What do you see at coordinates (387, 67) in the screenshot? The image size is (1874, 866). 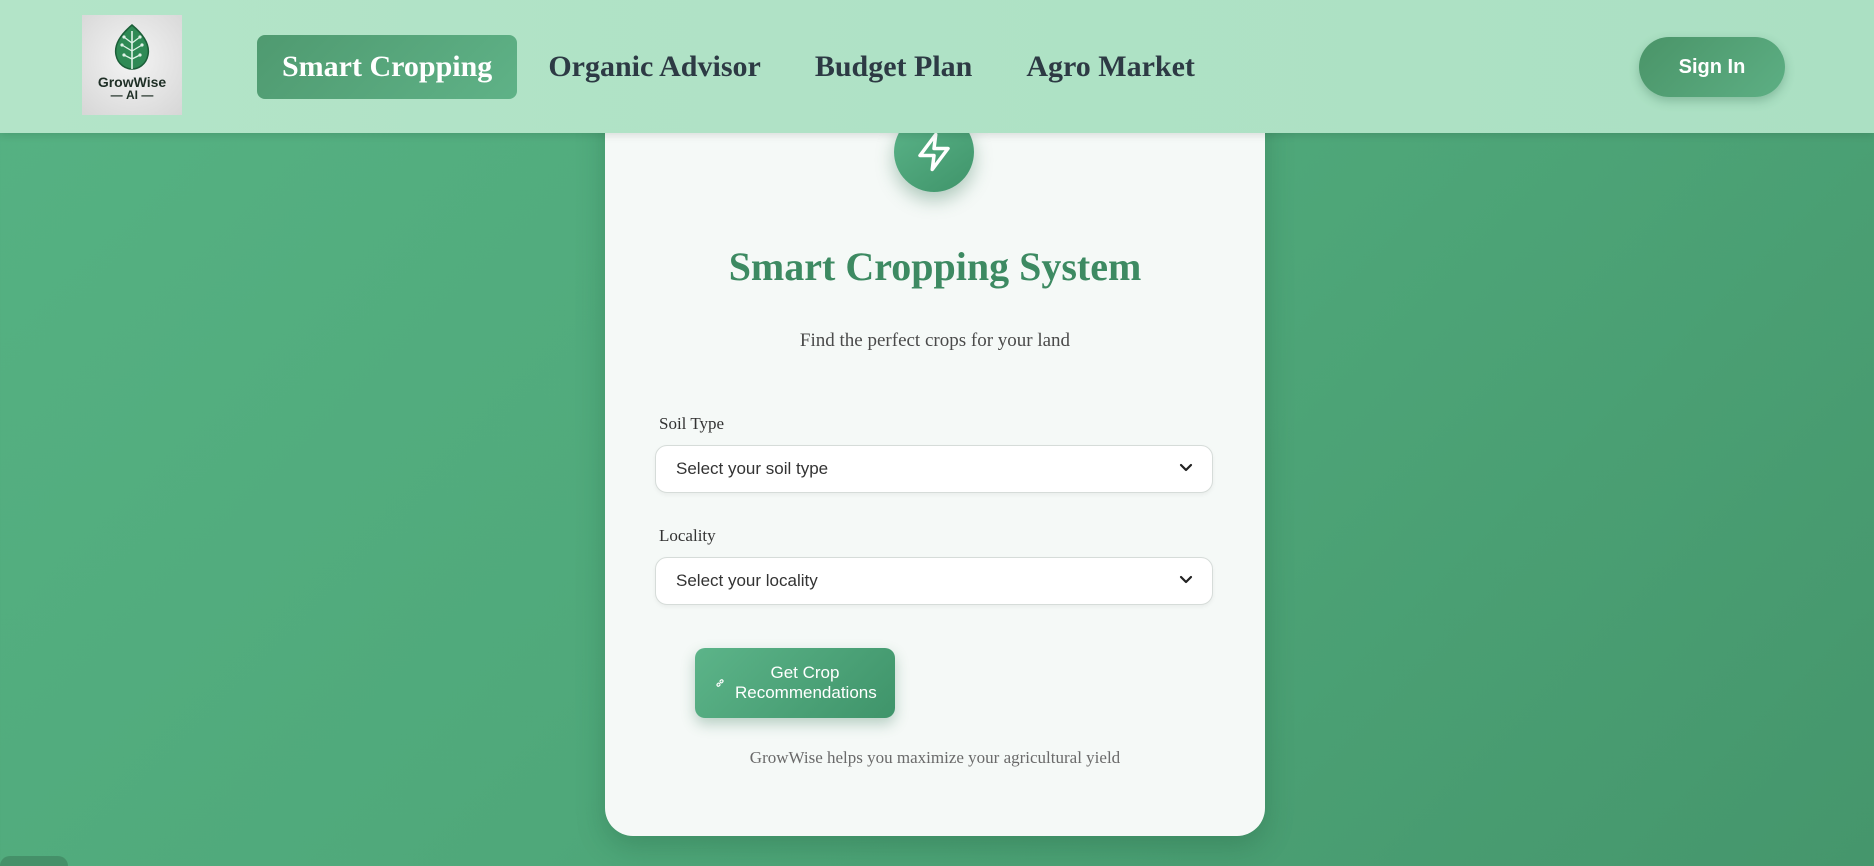 I see `nav-smart-cropping: Smart Cropping` at bounding box center [387, 67].